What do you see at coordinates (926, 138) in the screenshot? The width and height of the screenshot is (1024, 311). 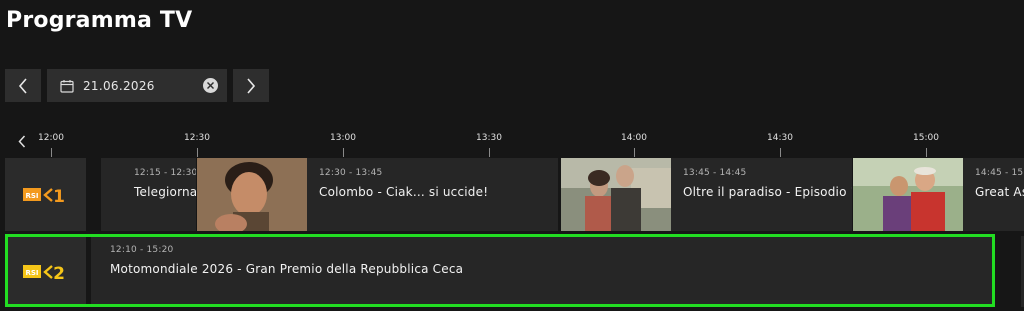 I see `time-tick: 15:00` at bounding box center [926, 138].